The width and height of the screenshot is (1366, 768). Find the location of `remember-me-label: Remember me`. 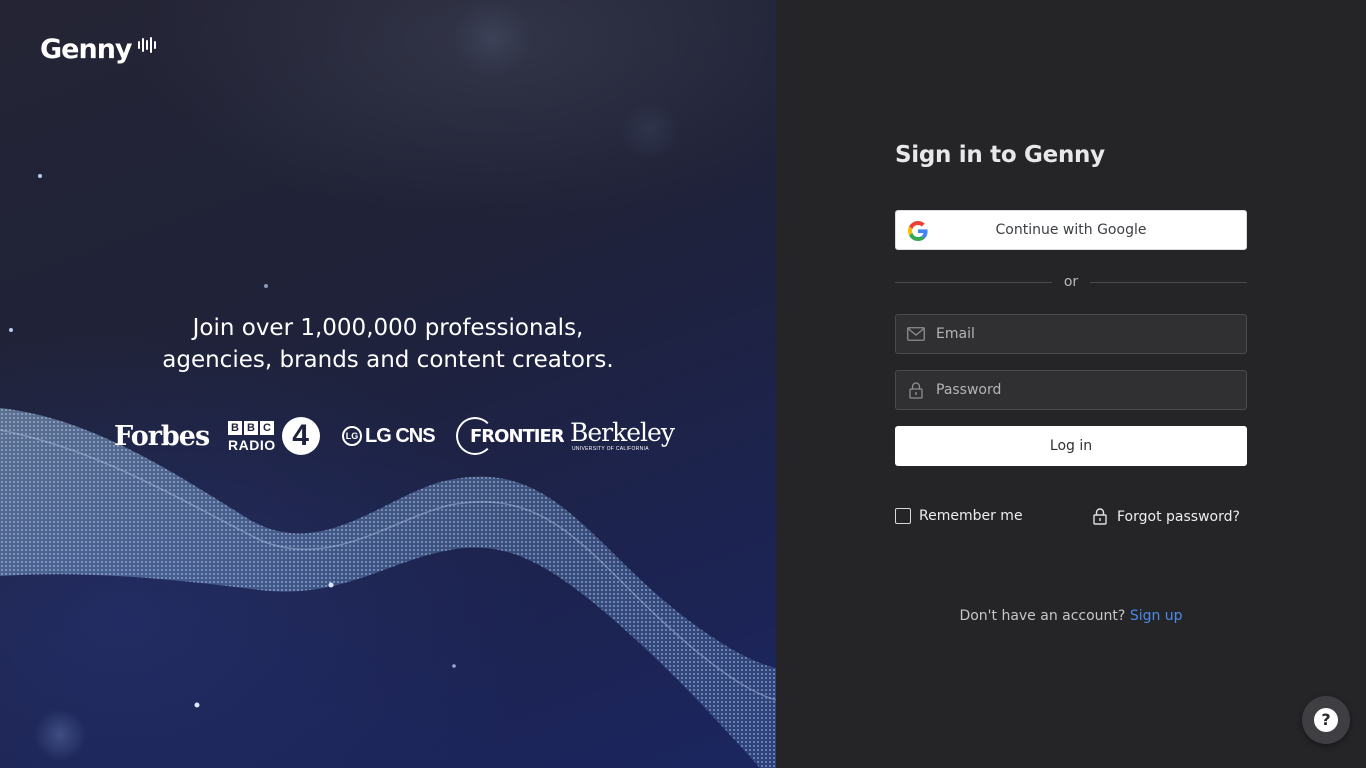

remember-me-label: Remember me is located at coordinates (971, 516).